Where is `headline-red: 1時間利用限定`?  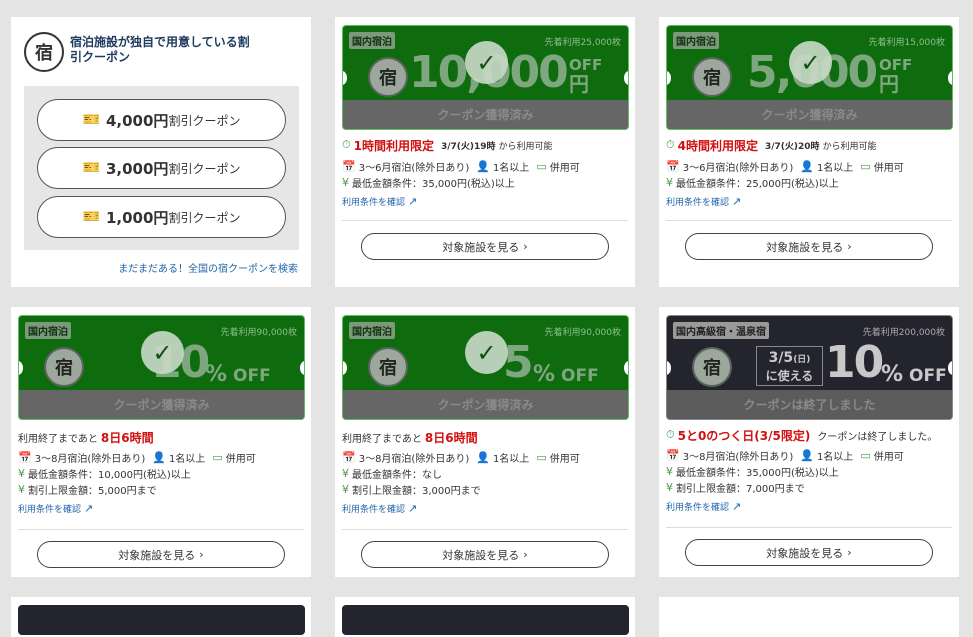 headline-red: 1時間利用限定 is located at coordinates (393, 145).